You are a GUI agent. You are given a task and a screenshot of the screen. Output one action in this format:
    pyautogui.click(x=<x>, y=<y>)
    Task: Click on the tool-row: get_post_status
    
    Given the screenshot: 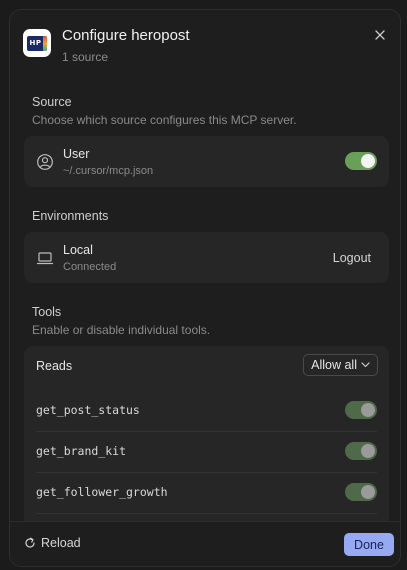 What is the action you would take?
    pyautogui.click(x=206, y=410)
    